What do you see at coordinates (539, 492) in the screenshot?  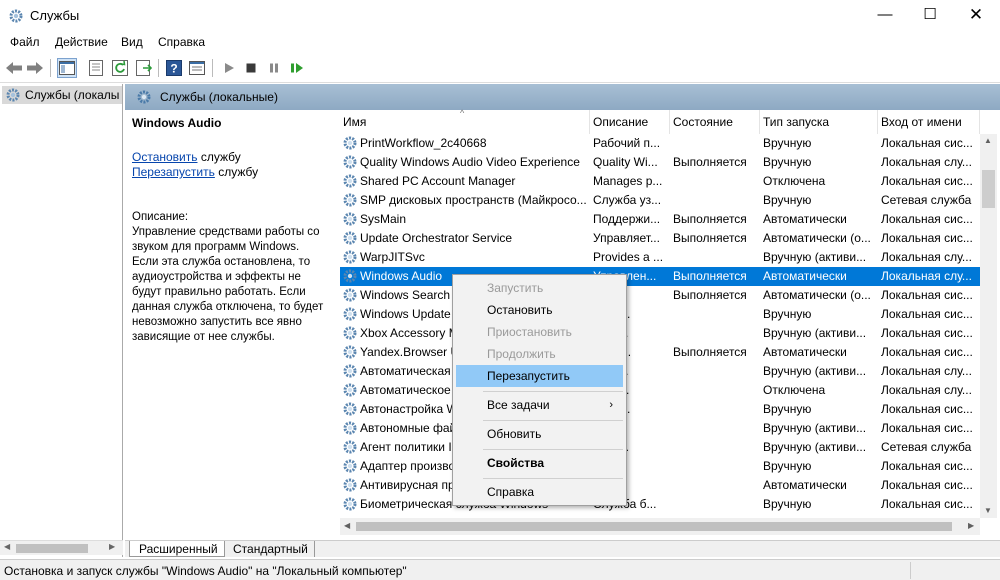 I see `menu-item-help: Справка` at bounding box center [539, 492].